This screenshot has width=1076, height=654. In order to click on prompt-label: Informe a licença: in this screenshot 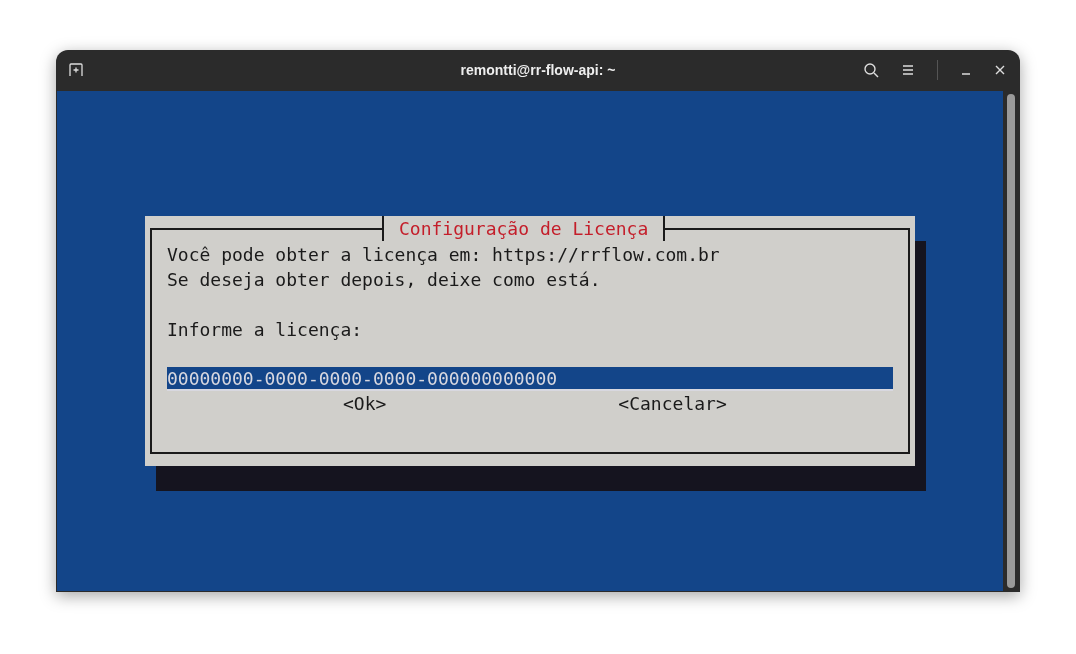, I will do `click(265, 330)`.